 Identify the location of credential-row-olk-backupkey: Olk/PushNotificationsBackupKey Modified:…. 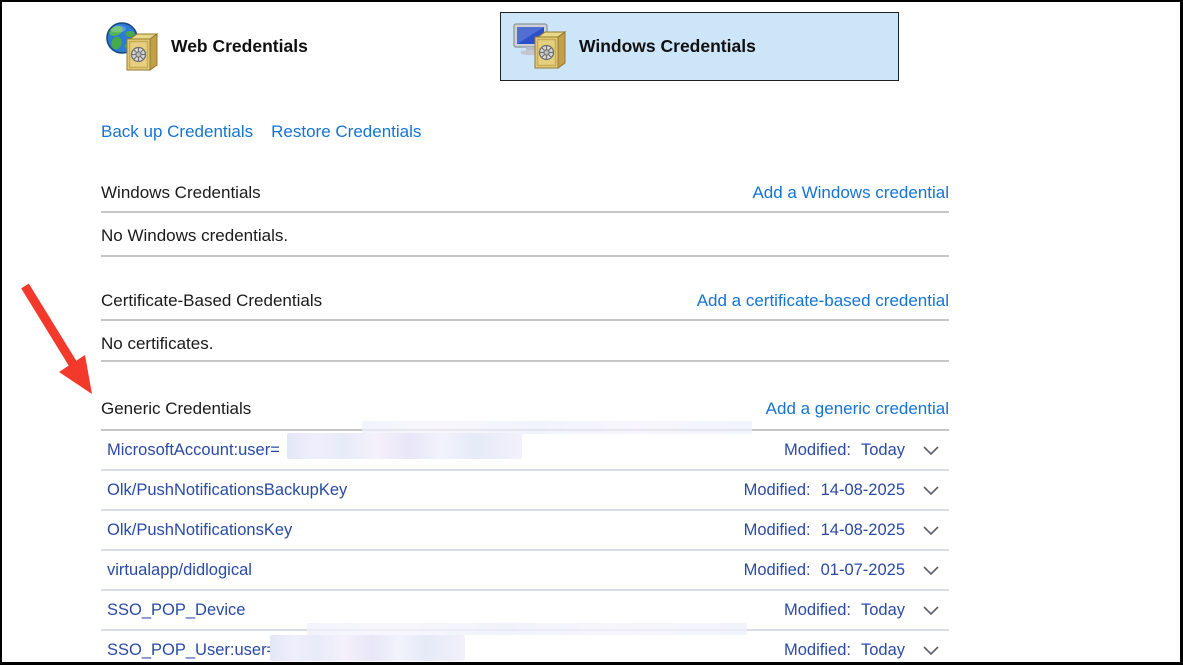
(525, 491).